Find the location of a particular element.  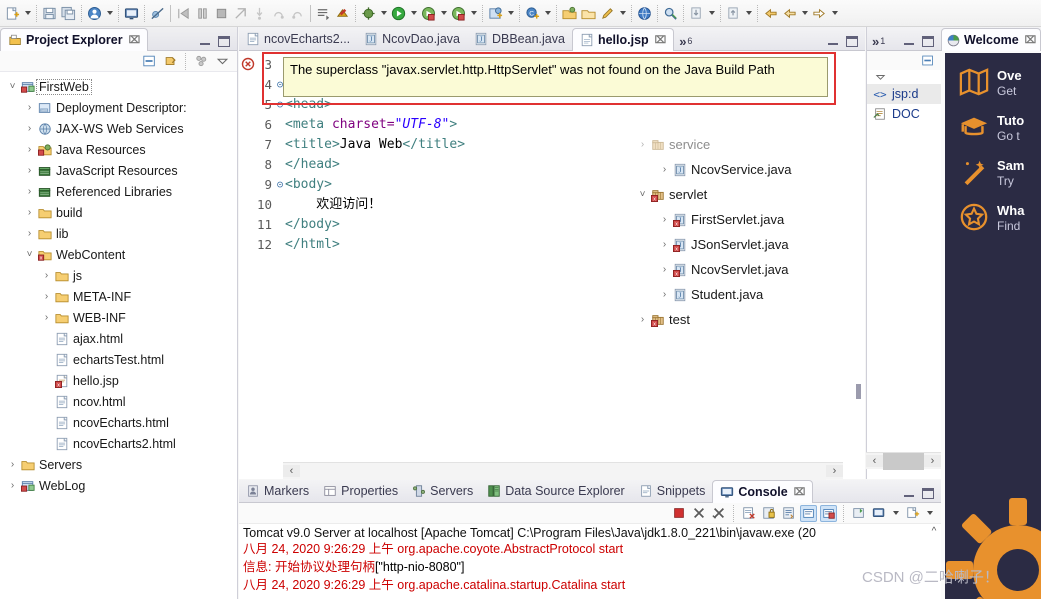

outline-item-doc: DOC is located at coordinates (904, 114).